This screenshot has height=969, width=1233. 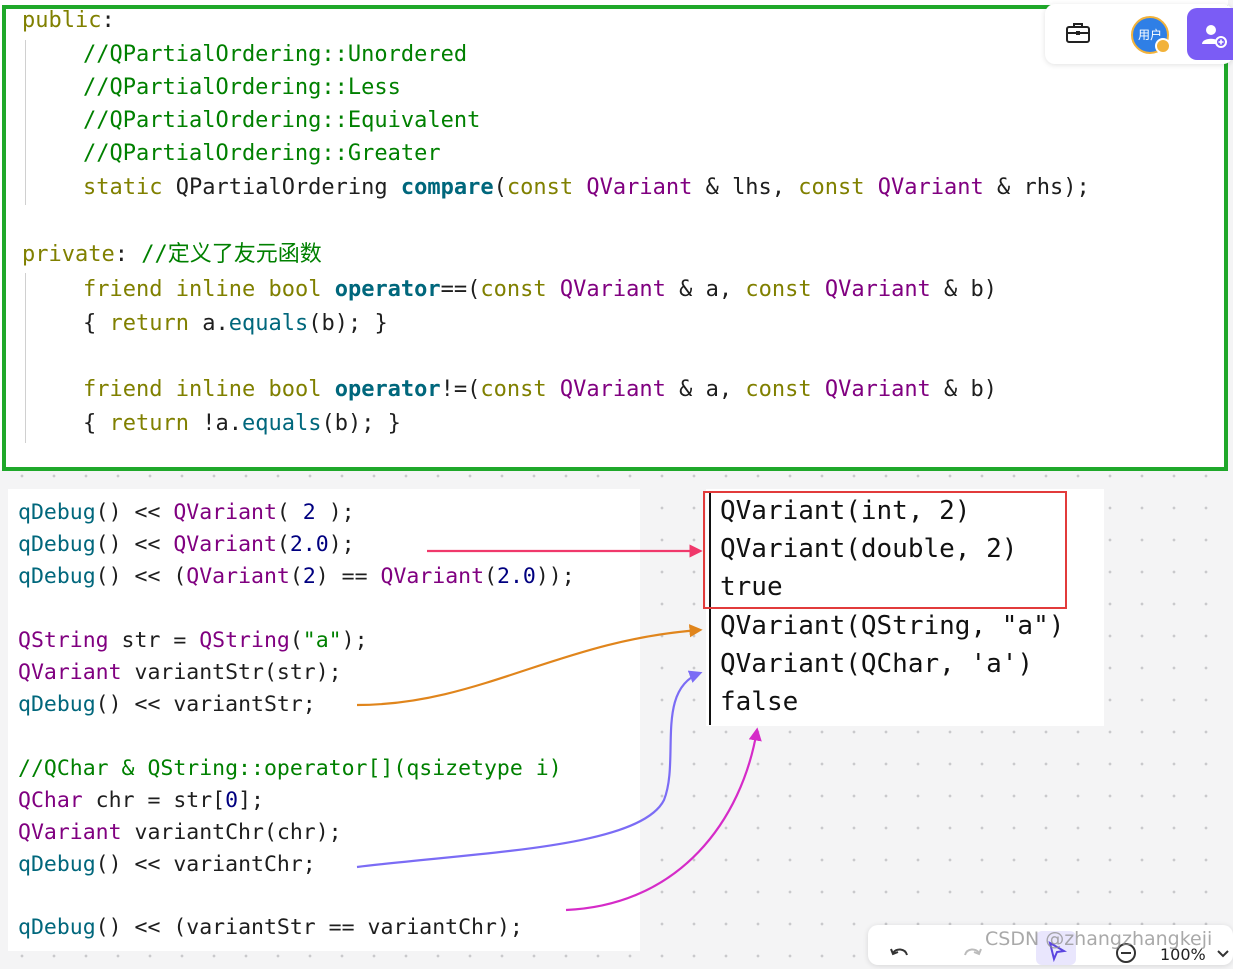 What do you see at coordinates (1223, 954) in the screenshot?
I see `chevron-down-icon` at bounding box center [1223, 954].